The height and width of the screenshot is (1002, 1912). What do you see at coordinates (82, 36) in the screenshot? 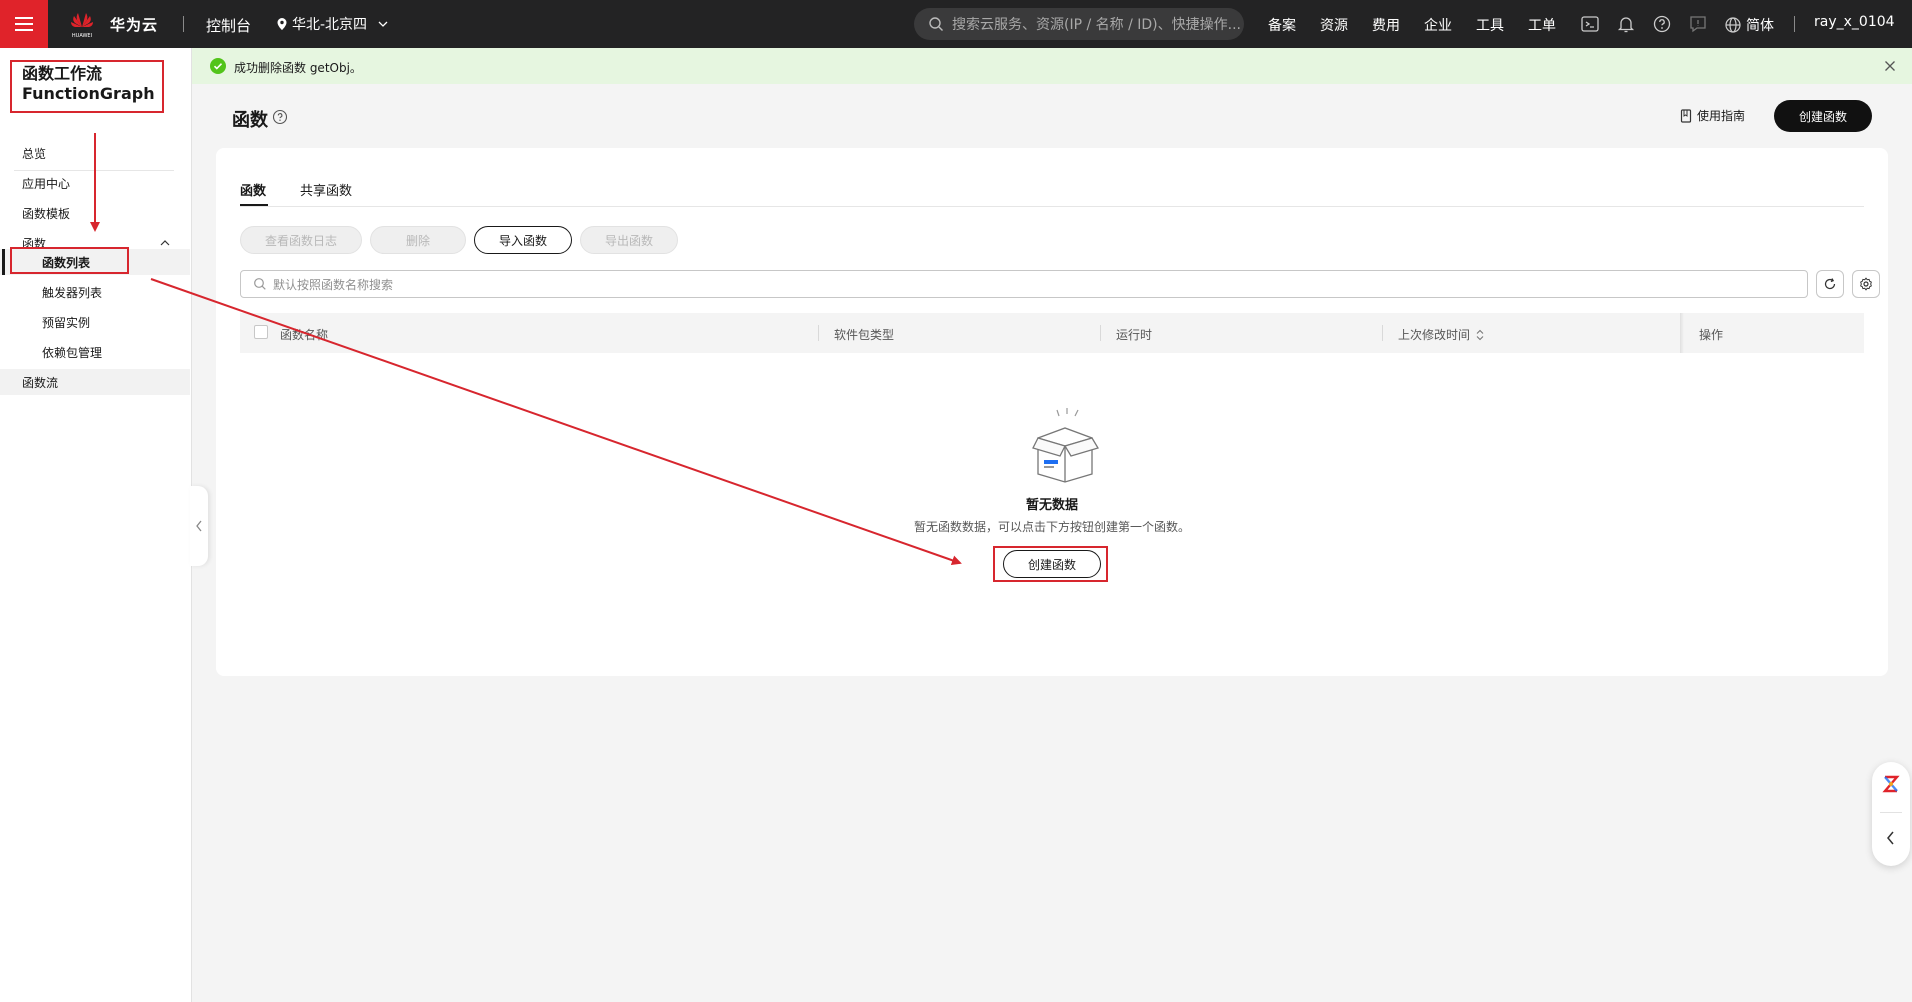
I see `logo-wordmark: HUAWEI` at bounding box center [82, 36].